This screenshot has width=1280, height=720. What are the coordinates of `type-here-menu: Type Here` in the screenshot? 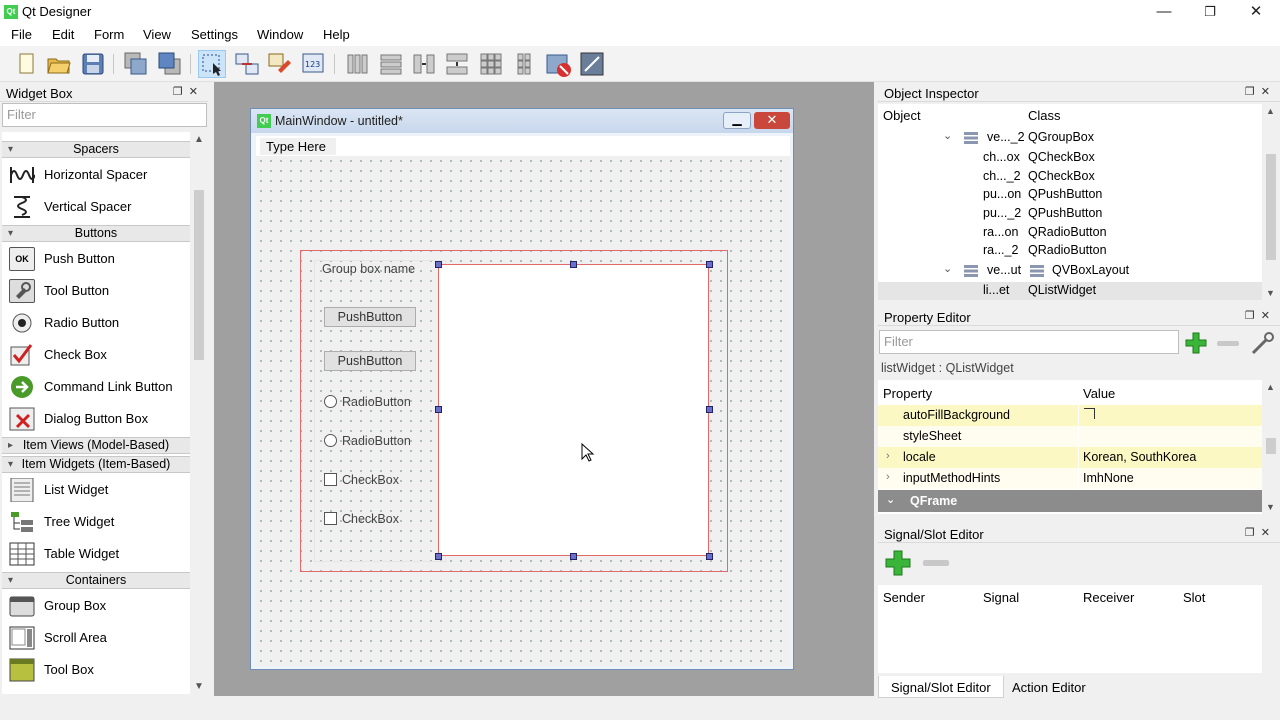 It's located at (298, 146).